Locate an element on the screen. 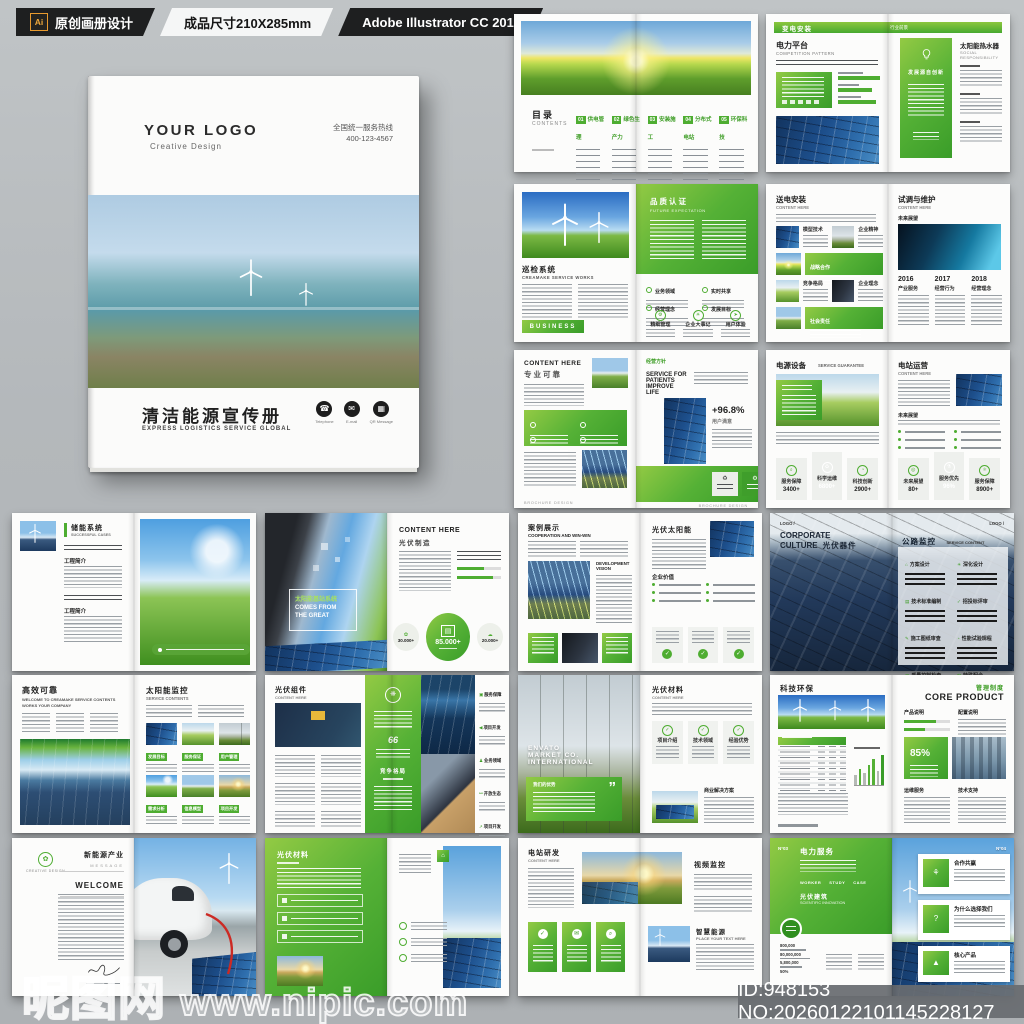 The height and width of the screenshot is (1024, 1024). horizon-line is located at coordinates (253, 308).